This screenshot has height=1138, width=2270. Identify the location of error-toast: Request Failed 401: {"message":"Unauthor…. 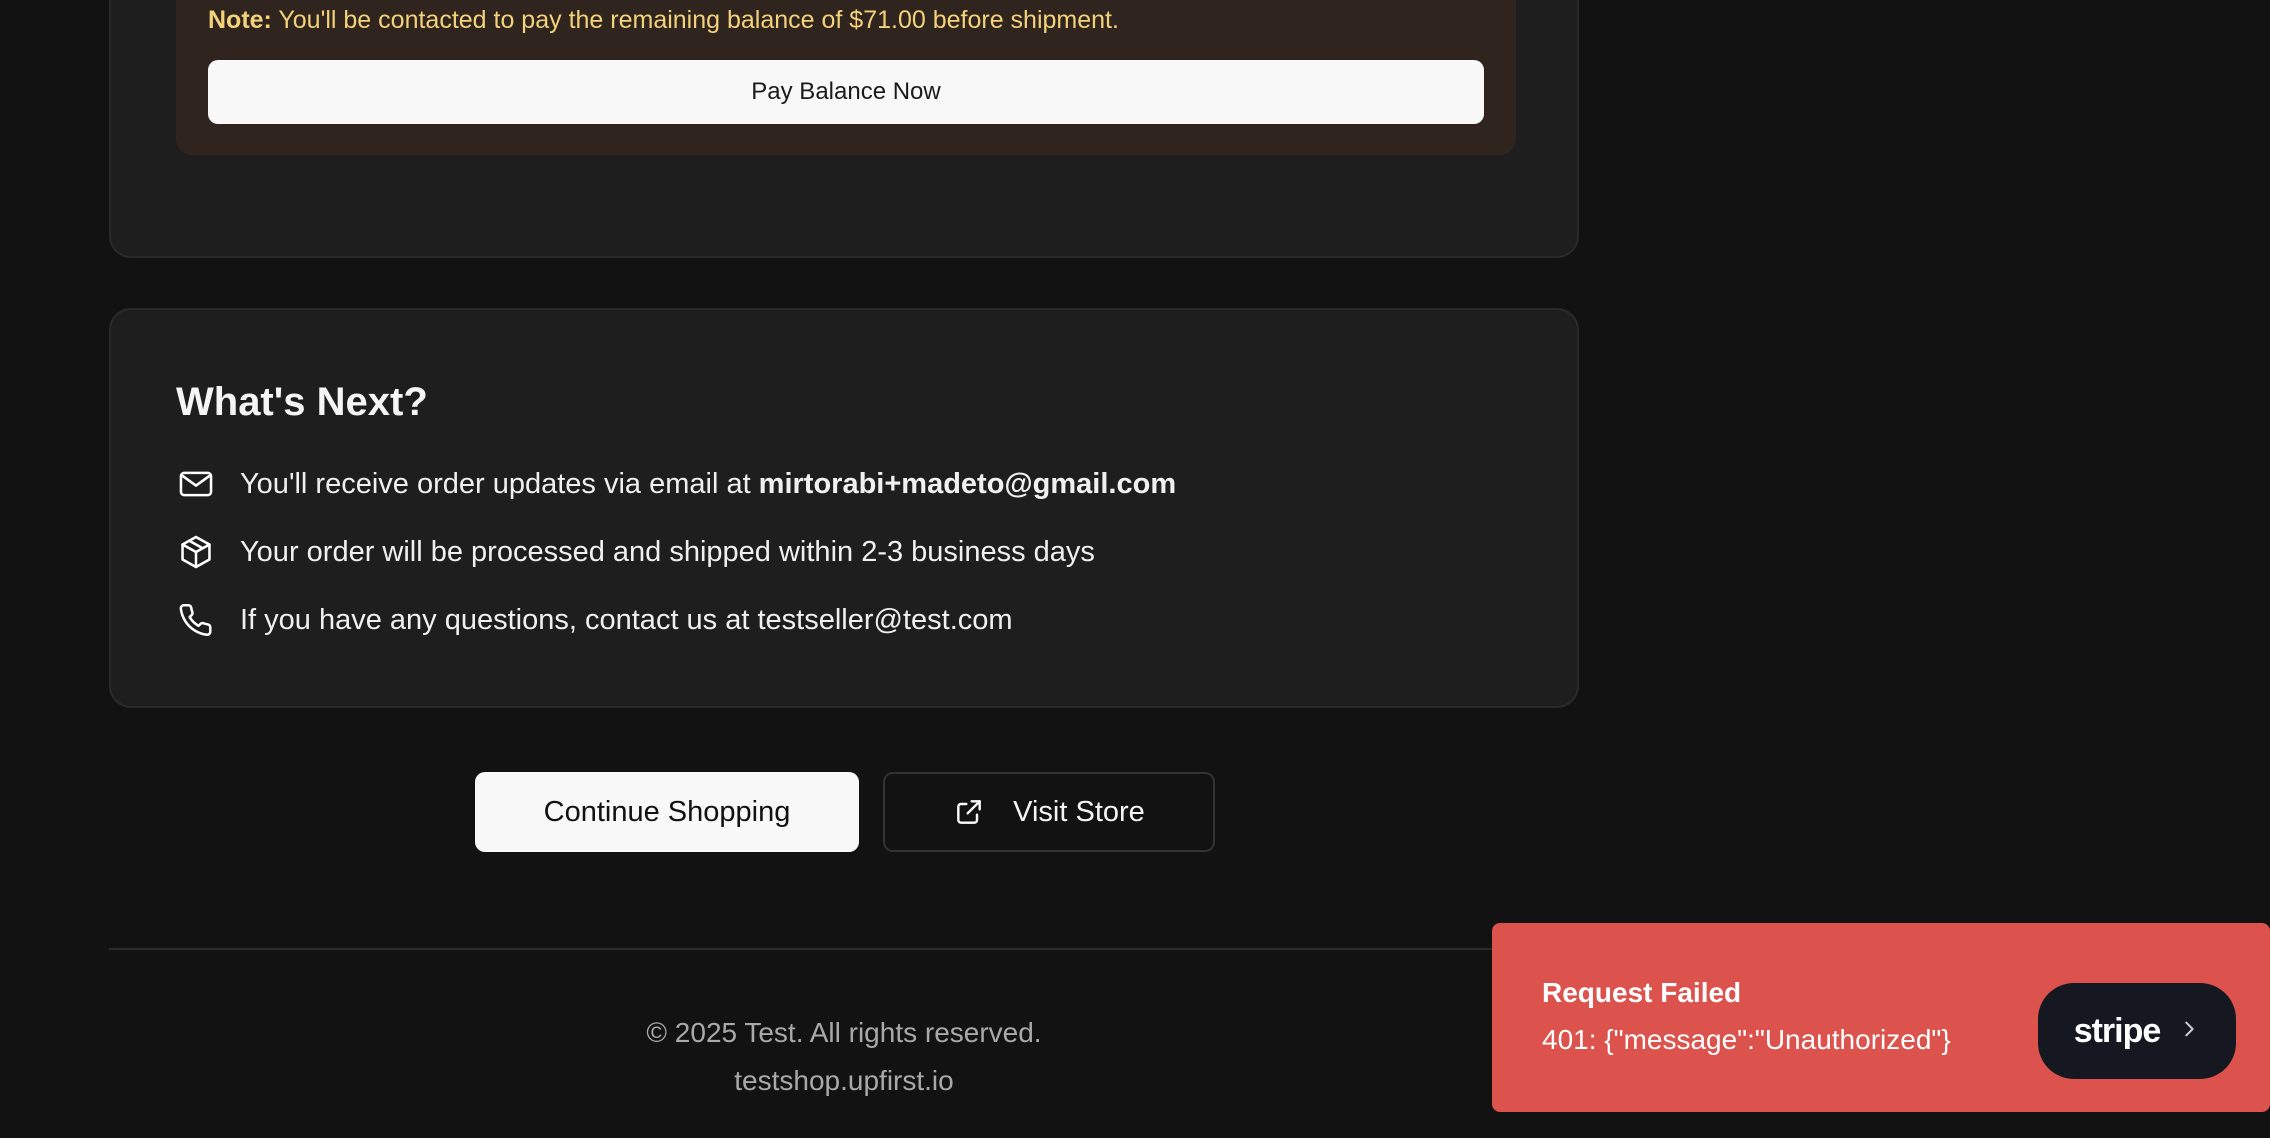
(1881, 1017).